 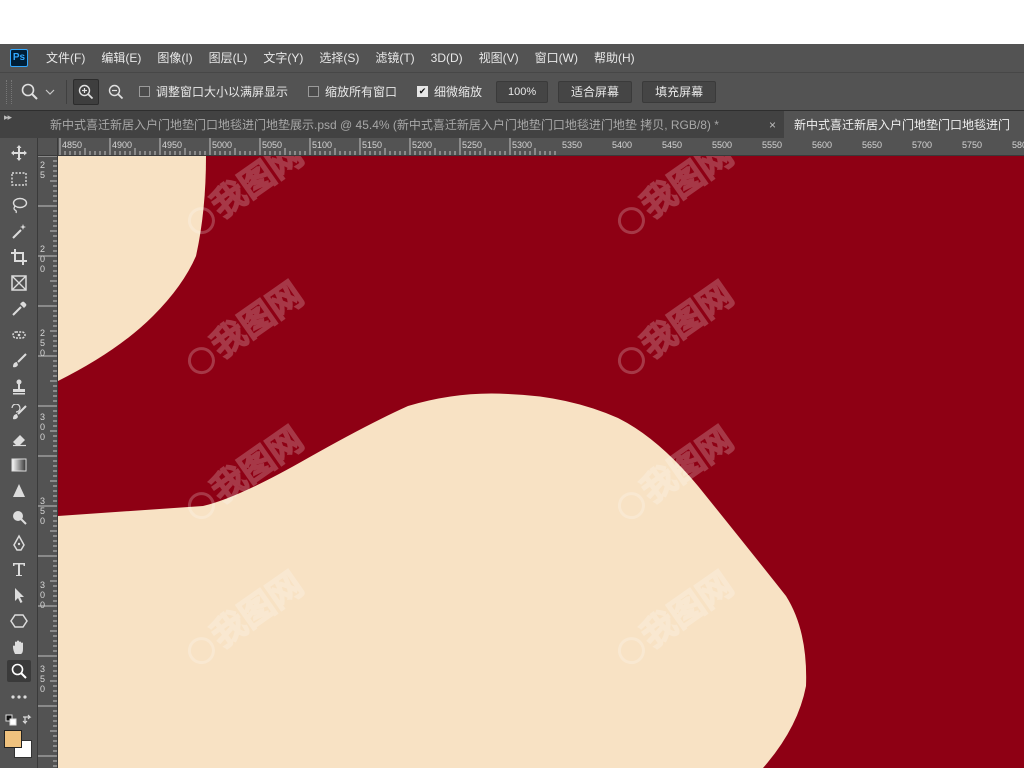 What do you see at coordinates (19, 647) in the screenshot?
I see `hand-tool-icon` at bounding box center [19, 647].